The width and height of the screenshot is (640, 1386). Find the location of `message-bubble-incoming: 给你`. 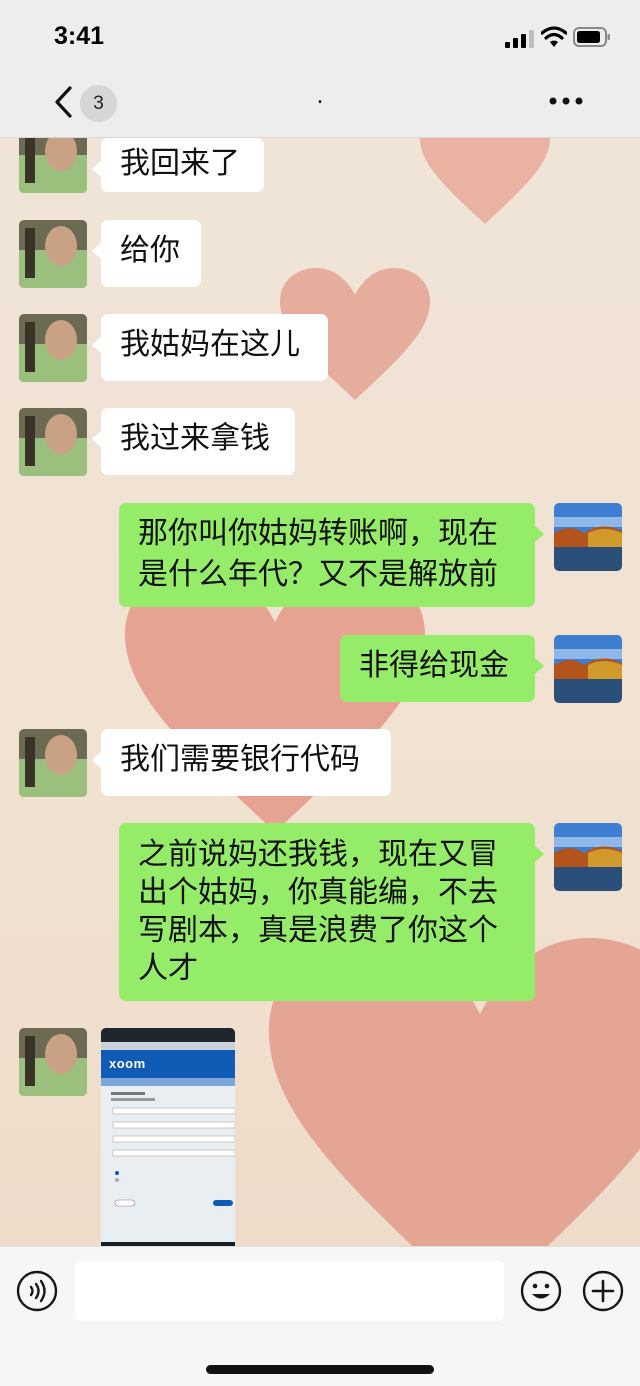

message-bubble-incoming: 给你 is located at coordinates (146, 253).